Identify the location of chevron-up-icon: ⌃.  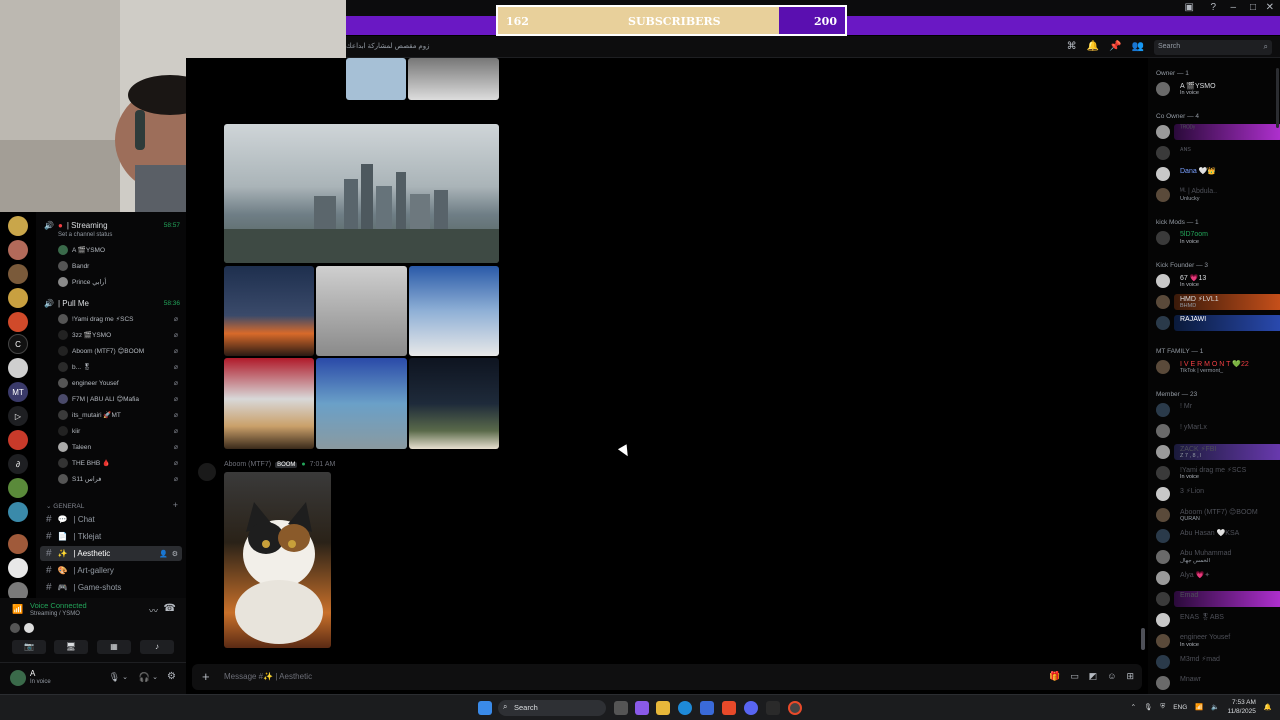
(1133, 707).